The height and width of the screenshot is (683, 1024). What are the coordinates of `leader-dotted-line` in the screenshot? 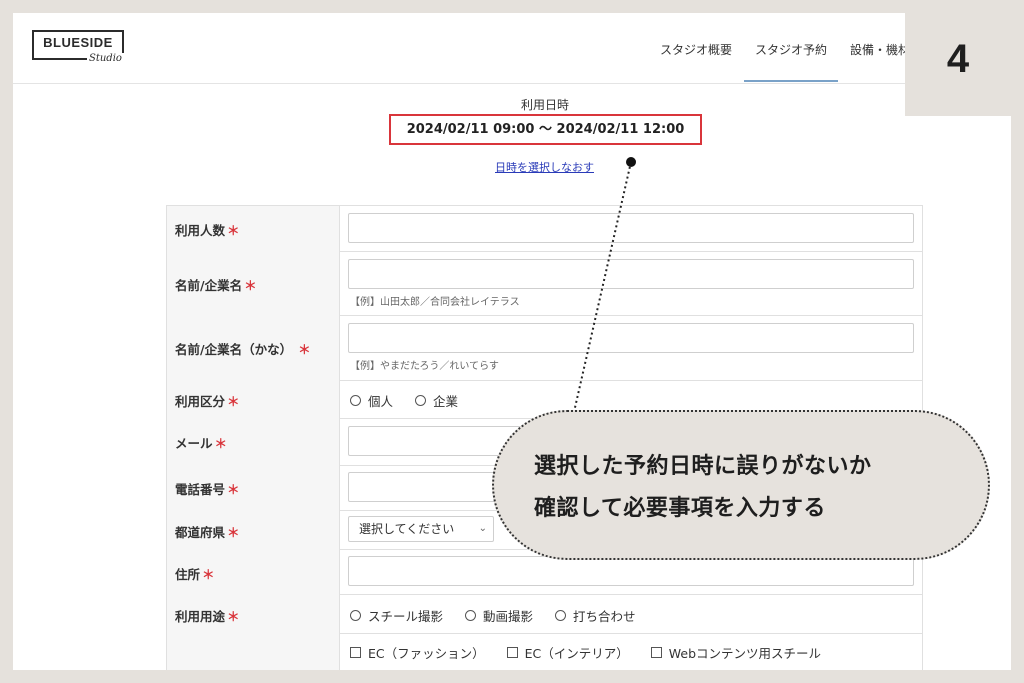 It's located at (602, 287).